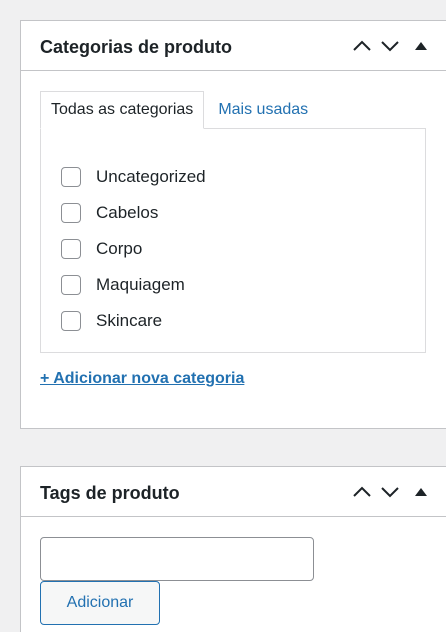  I want to click on list-item: Skincare, so click(133, 321).